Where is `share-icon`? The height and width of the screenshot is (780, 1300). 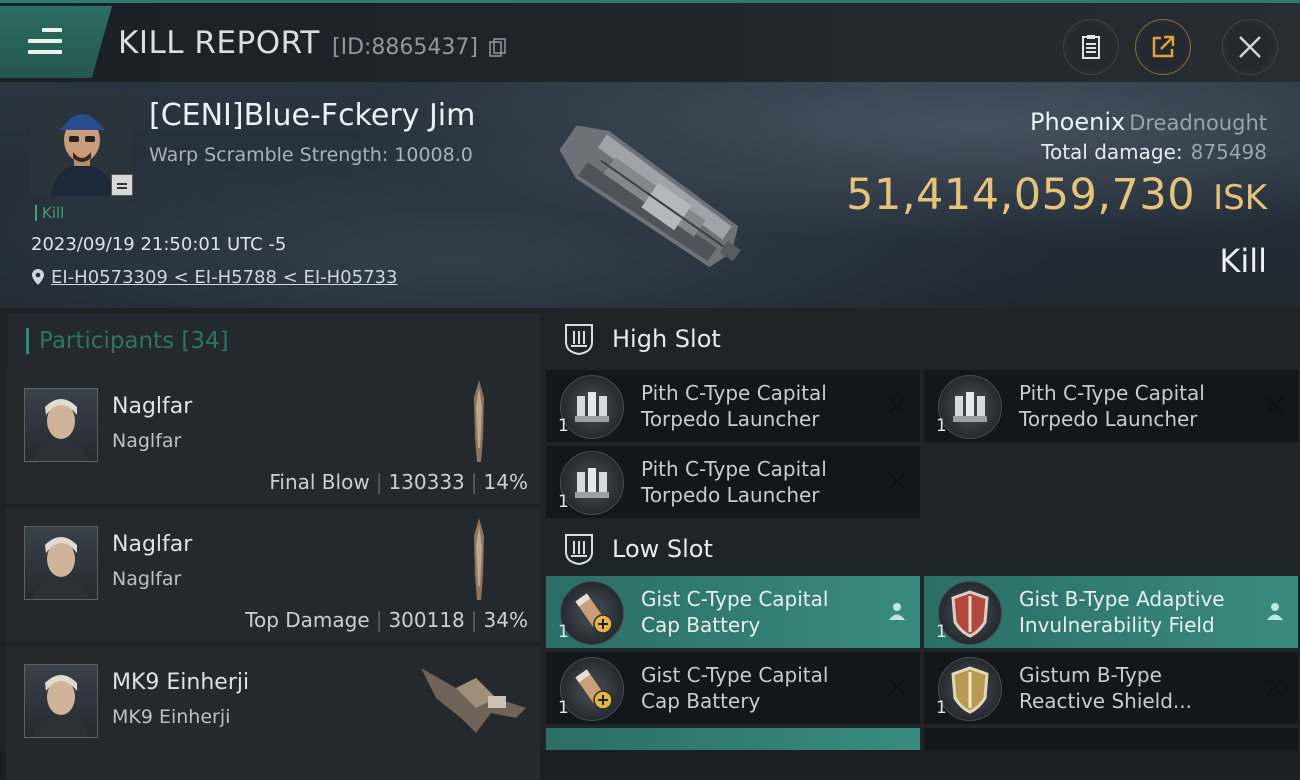
share-icon is located at coordinates (1163, 46).